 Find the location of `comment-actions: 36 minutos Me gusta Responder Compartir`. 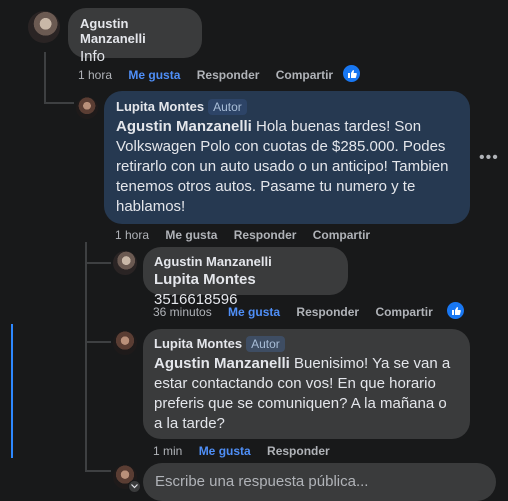

comment-actions: 36 minutos Me gusta Responder Compartir is located at coordinates (299, 312).